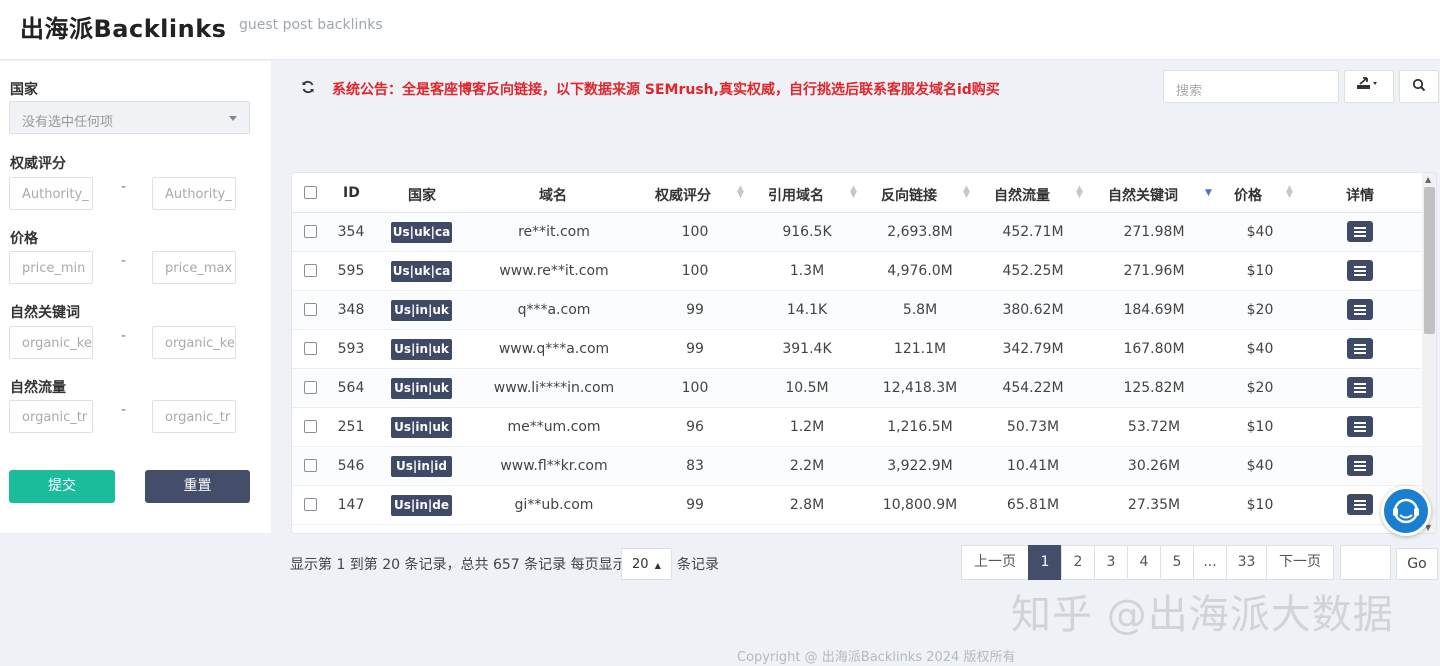 This screenshot has height=666, width=1440. Describe the element at coordinates (62, 486) in the screenshot. I see `submit-button: 提交` at that location.